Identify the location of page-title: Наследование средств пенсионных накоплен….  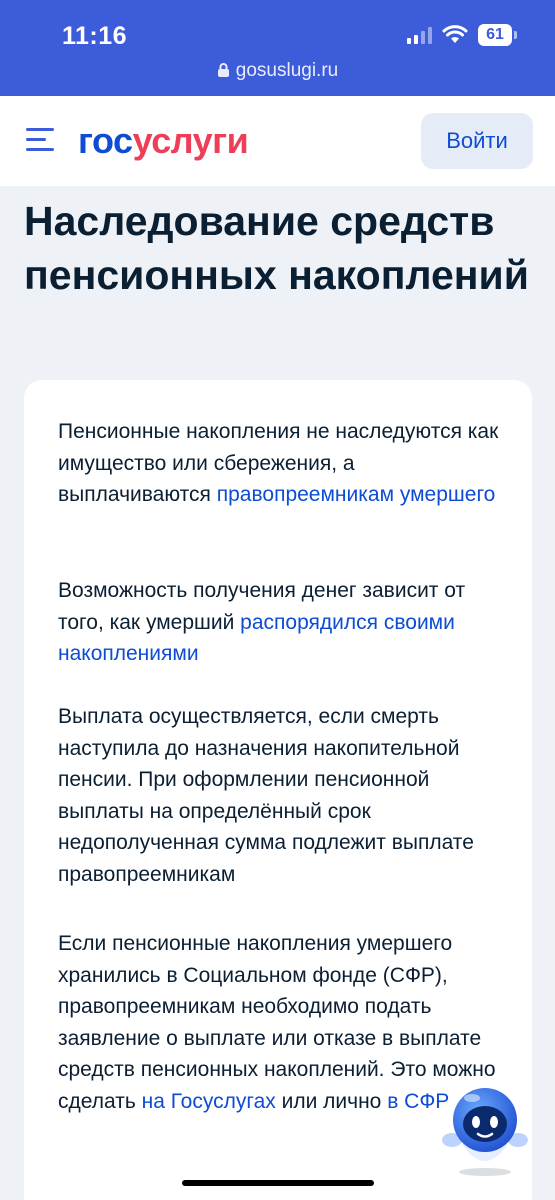
(276, 248).